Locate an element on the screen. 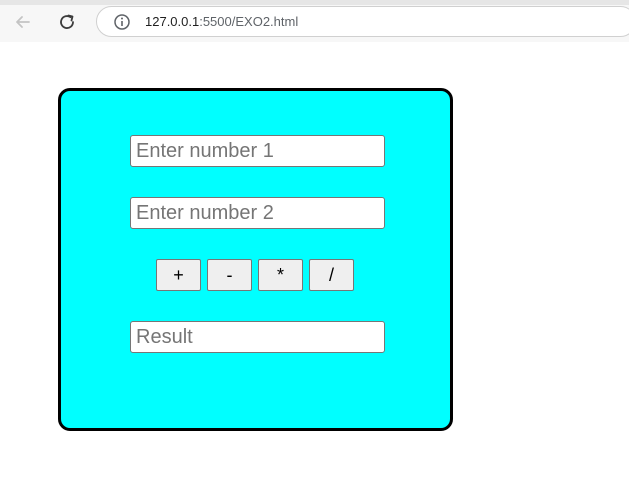 The height and width of the screenshot is (485, 629). divide-button: / is located at coordinates (331, 275).